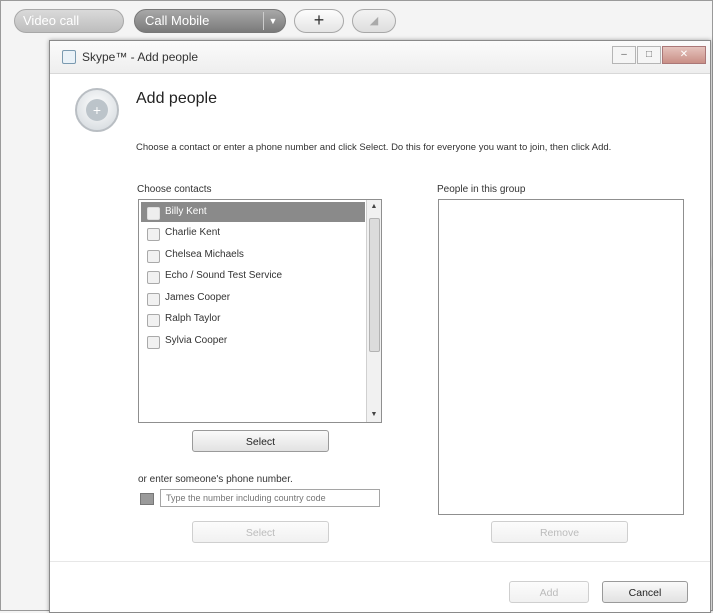 This screenshot has width=713, height=613. I want to click on skype-window-icon, so click(69, 57).